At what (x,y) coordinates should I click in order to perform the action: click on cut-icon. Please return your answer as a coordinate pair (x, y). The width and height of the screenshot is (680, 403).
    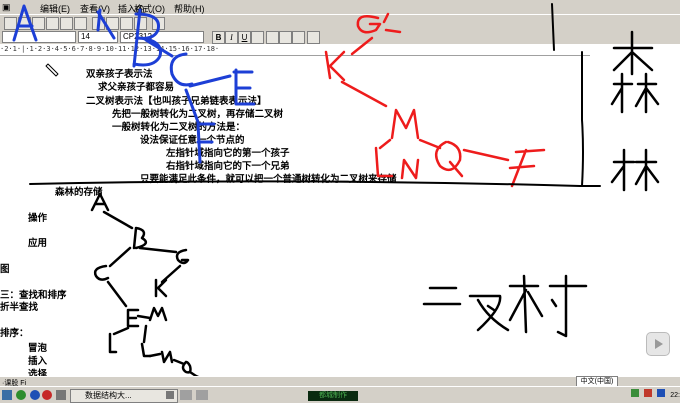
    Looking at the image, I should click on (98, 23).